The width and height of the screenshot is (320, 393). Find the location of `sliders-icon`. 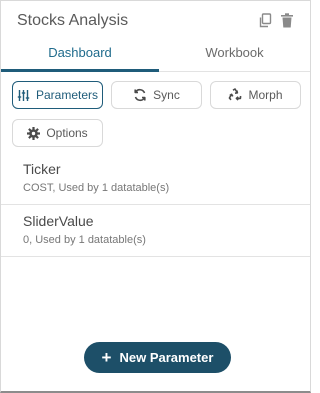

sliders-icon is located at coordinates (23, 95).